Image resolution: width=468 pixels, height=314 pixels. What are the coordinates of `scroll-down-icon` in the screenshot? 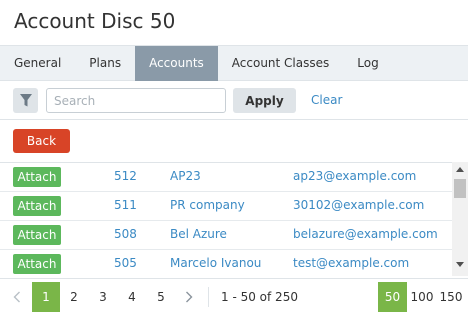 It's located at (460, 267).